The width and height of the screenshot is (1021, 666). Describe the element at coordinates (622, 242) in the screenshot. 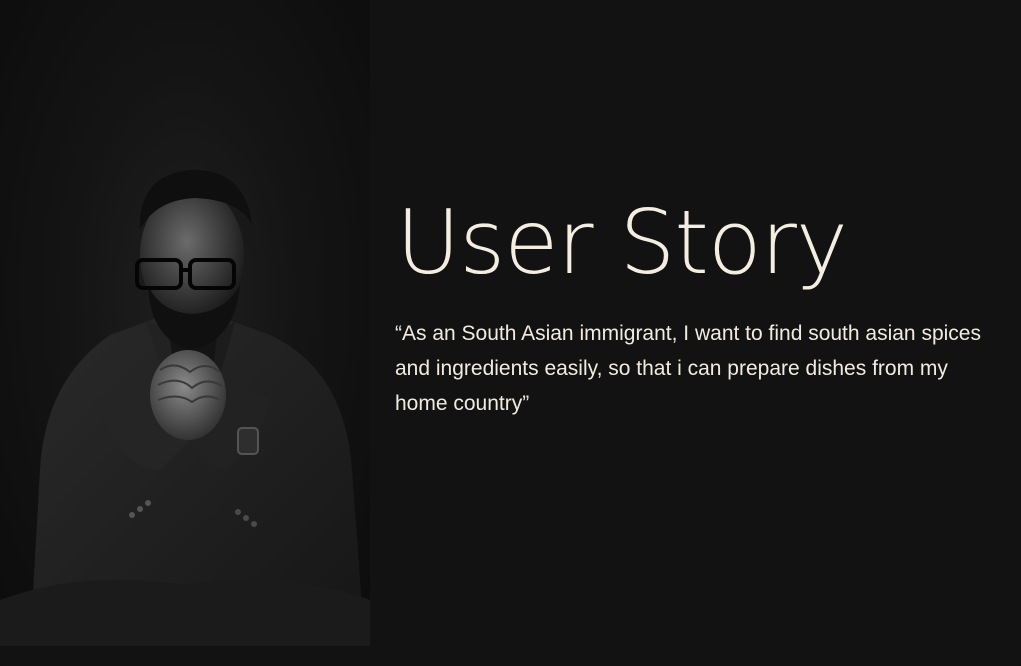

I see `page-title: User Story` at that location.